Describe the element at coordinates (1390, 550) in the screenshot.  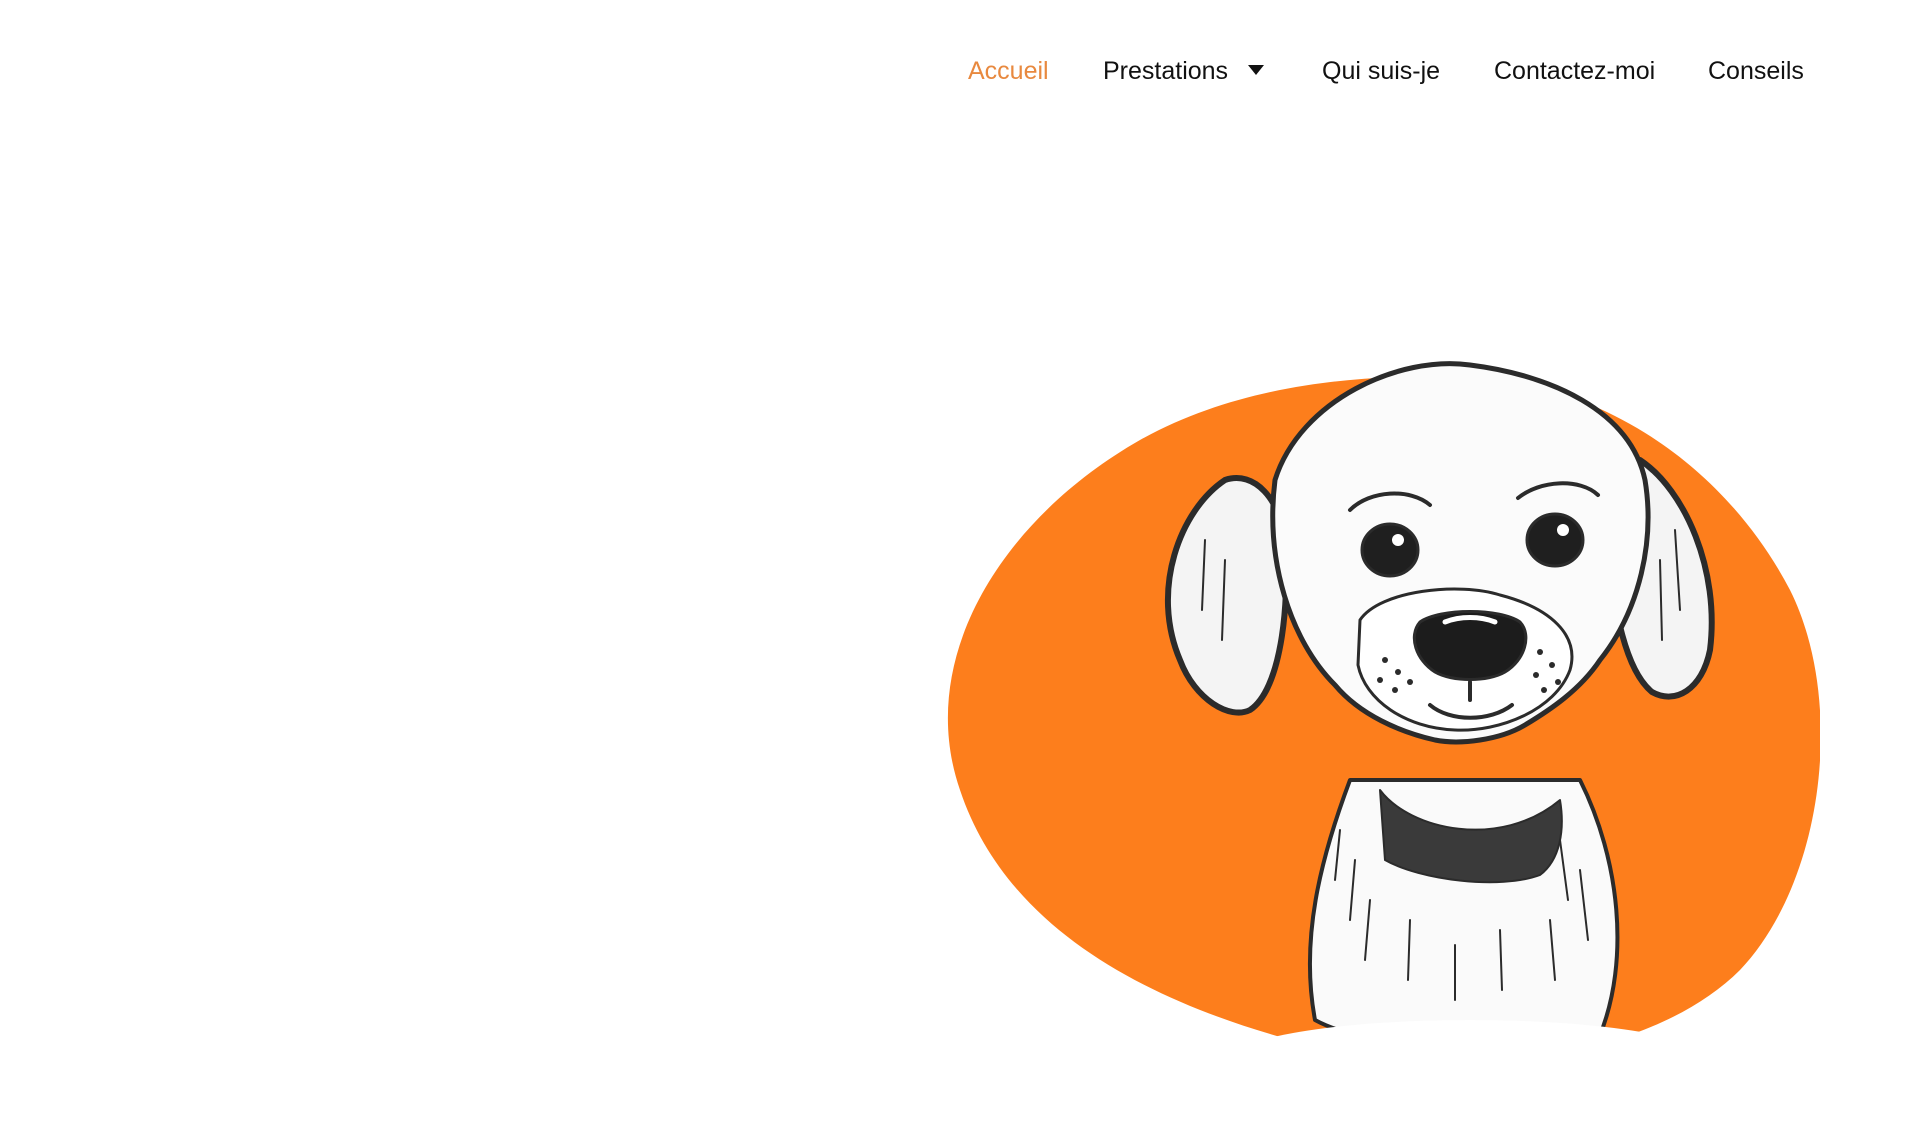
I see `dog-left-eye` at that location.